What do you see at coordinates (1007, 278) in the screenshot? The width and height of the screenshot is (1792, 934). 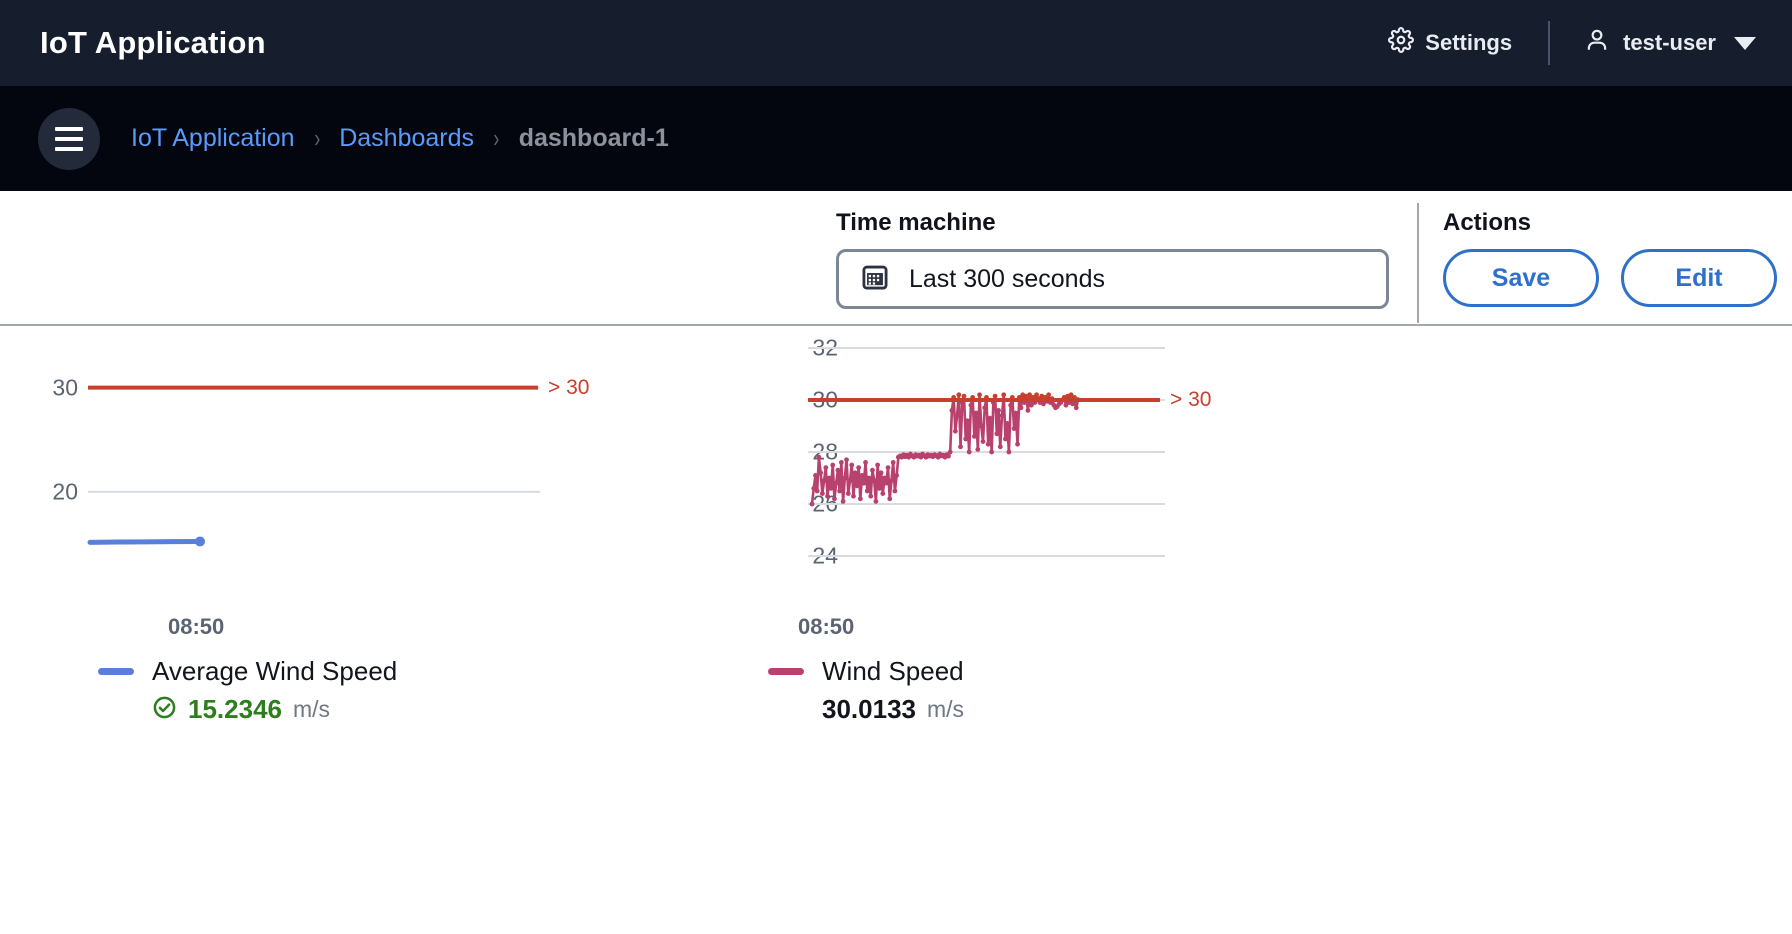 I see `time-range-value: Last 300 seconds` at bounding box center [1007, 278].